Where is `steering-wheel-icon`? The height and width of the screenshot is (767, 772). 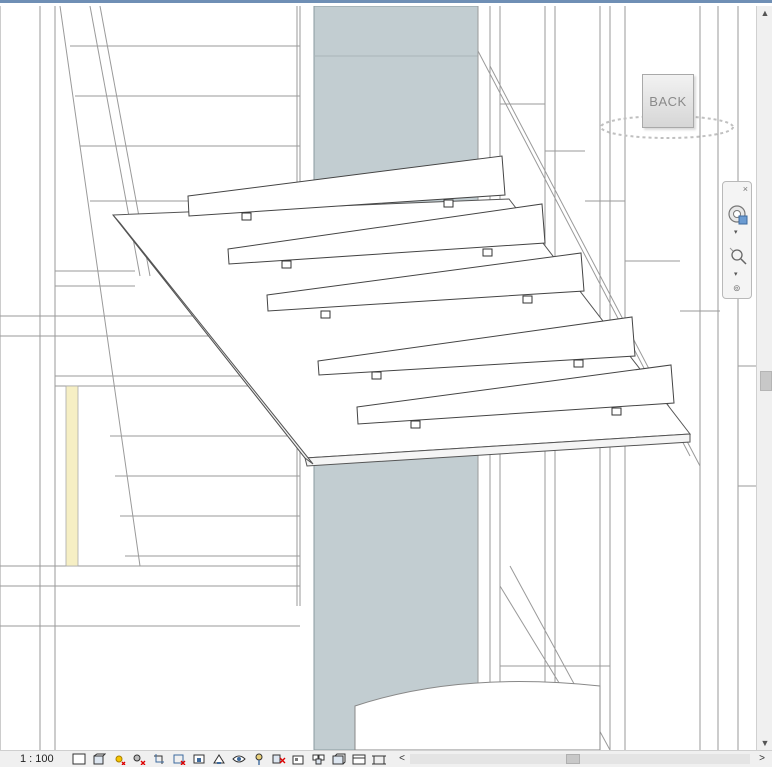 steering-wheel-icon is located at coordinates (738, 217).